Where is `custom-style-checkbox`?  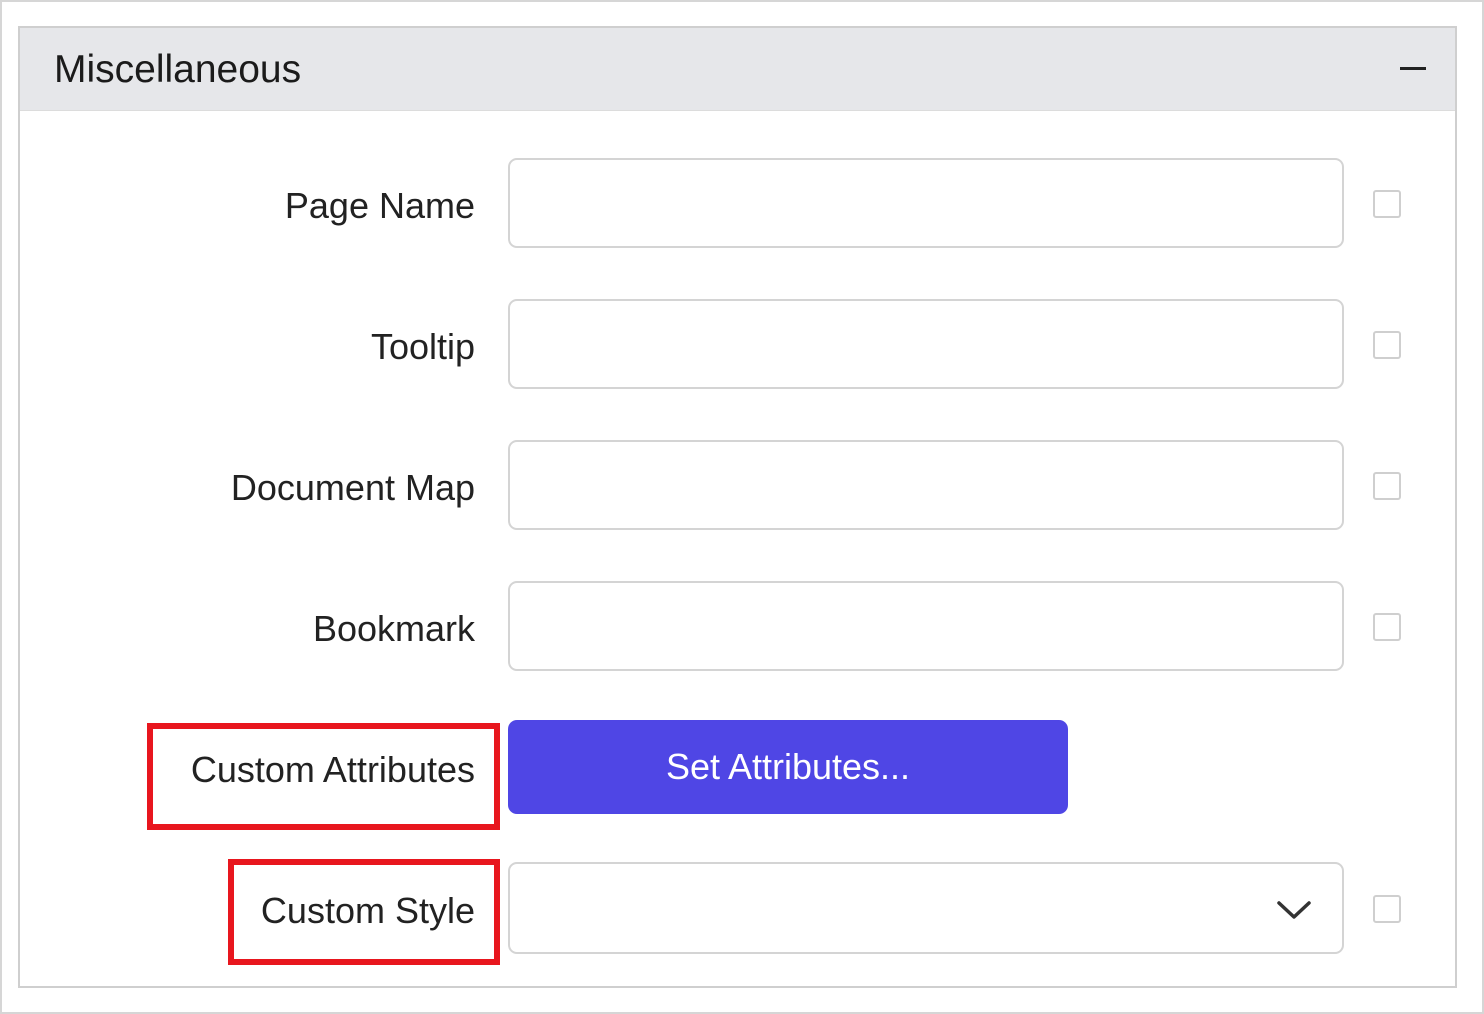 custom-style-checkbox is located at coordinates (1387, 909).